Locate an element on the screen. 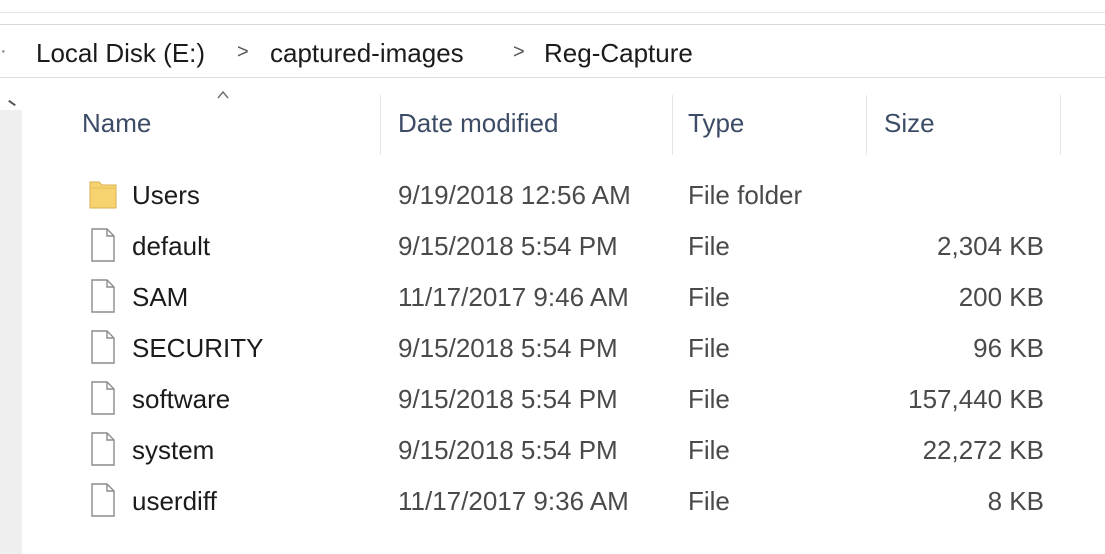 The image size is (1105, 554). file-name: software is located at coordinates (181, 399).